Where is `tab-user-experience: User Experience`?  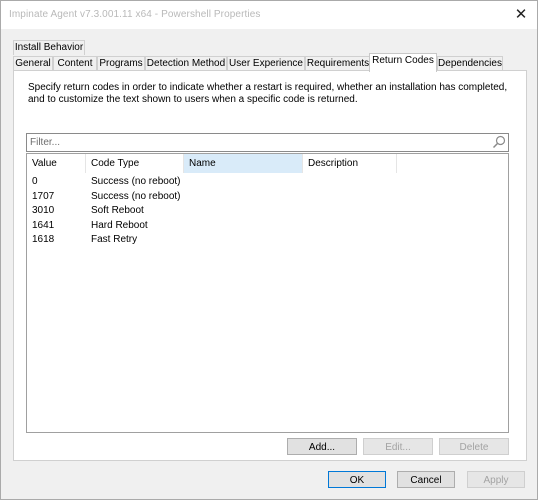
tab-user-experience: User Experience is located at coordinates (266, 63).